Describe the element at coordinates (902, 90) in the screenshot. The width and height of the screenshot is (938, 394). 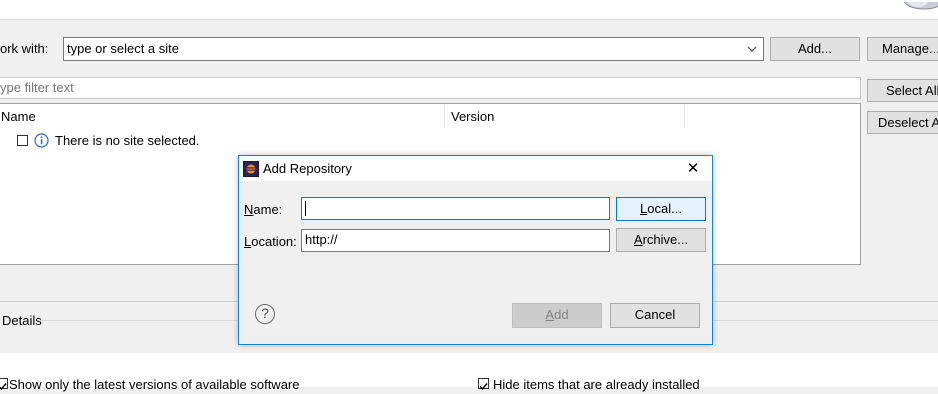
I see `select-all-button: Select All` at that location.